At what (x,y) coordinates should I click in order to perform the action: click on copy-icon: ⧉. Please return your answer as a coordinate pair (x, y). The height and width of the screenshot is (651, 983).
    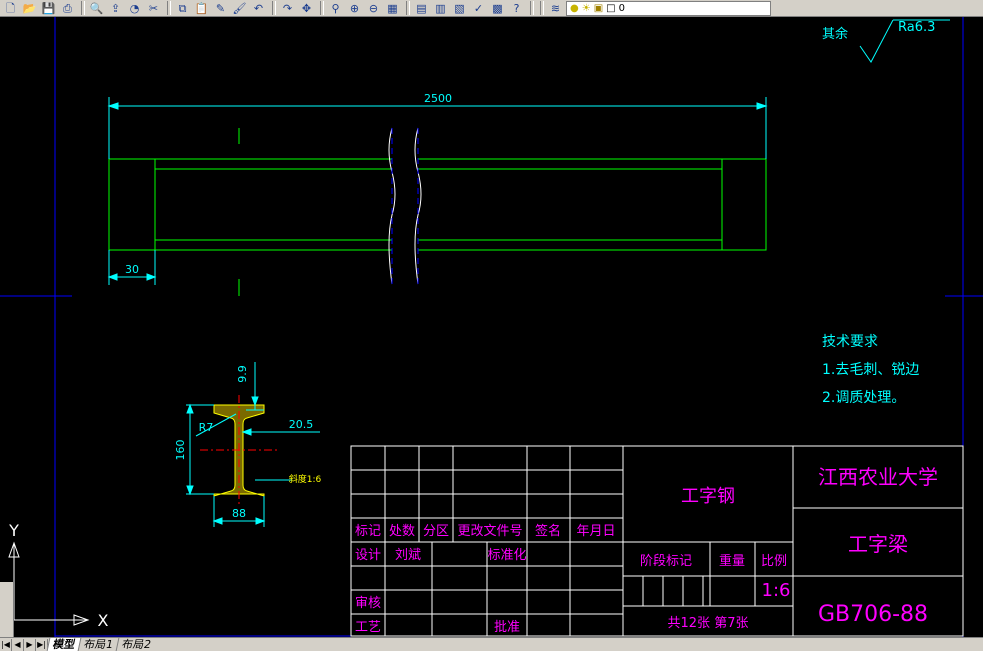
    Looking at the image, I should click on (182, 8).